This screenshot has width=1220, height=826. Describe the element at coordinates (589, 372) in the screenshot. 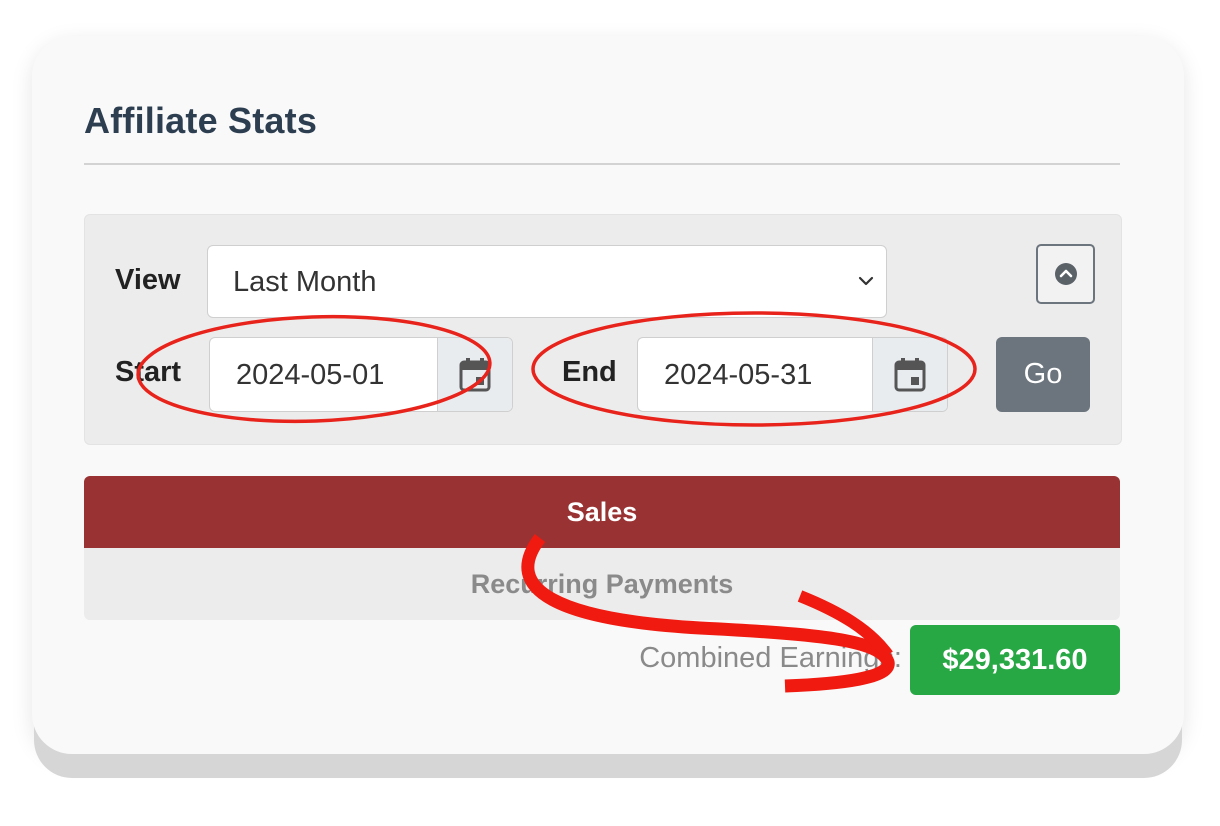

I see `end-label: End` at that location.